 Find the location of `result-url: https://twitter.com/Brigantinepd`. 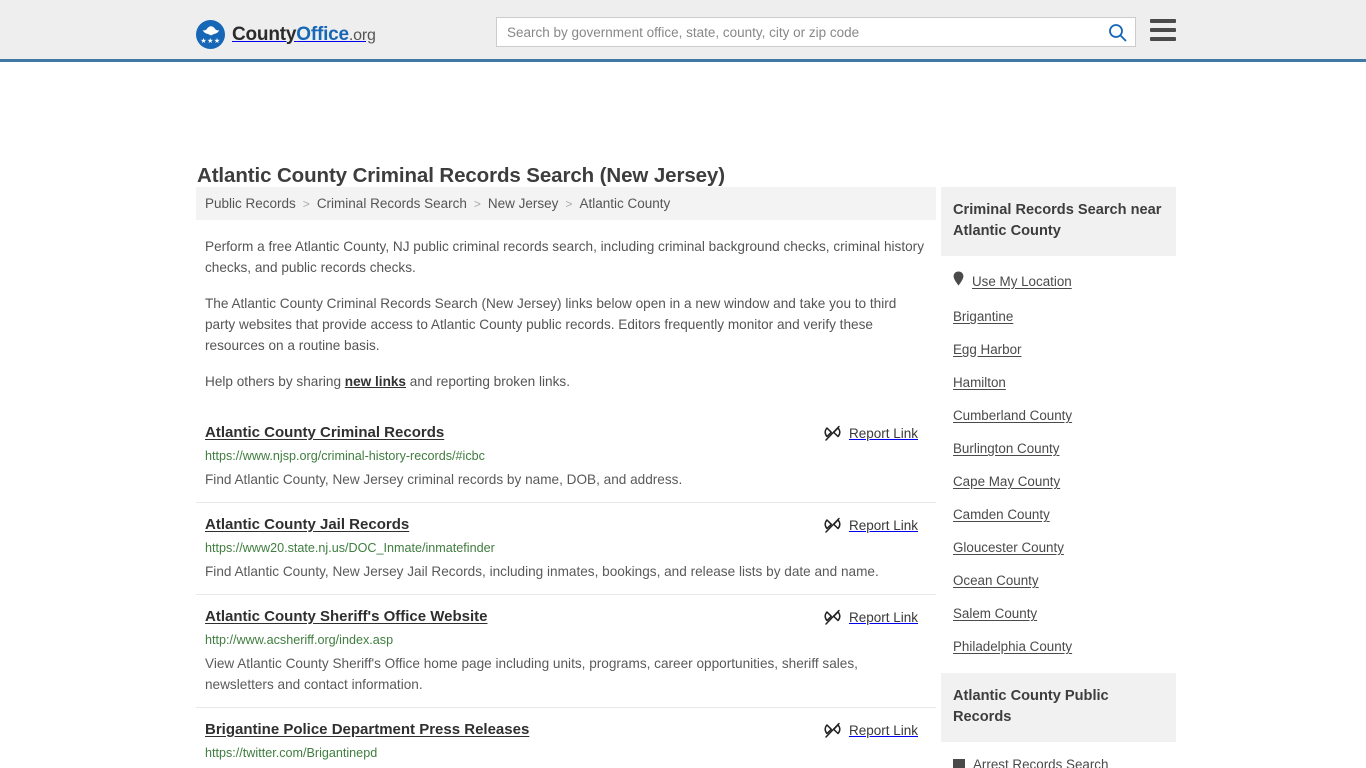

result-url: https://twitter.com/Brigantinepd is located at coordinates (566, 753).